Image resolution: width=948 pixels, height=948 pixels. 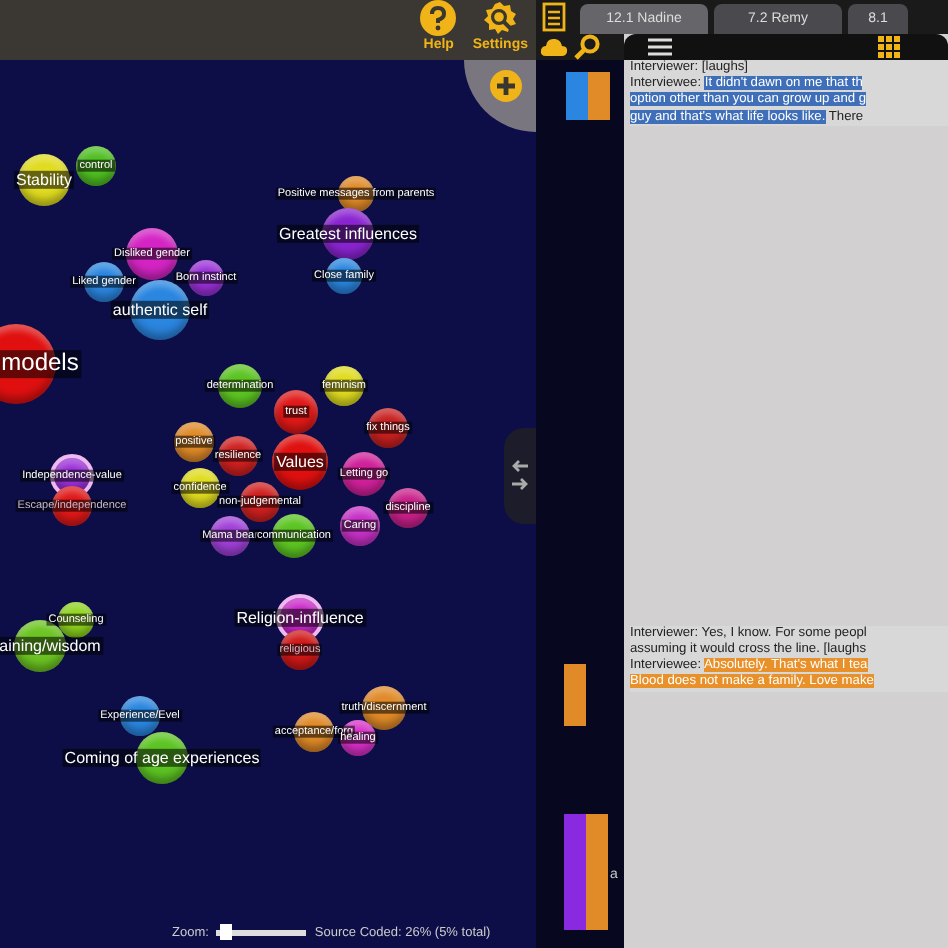 I want to click on node-label: models, so click(x=40, y=364).